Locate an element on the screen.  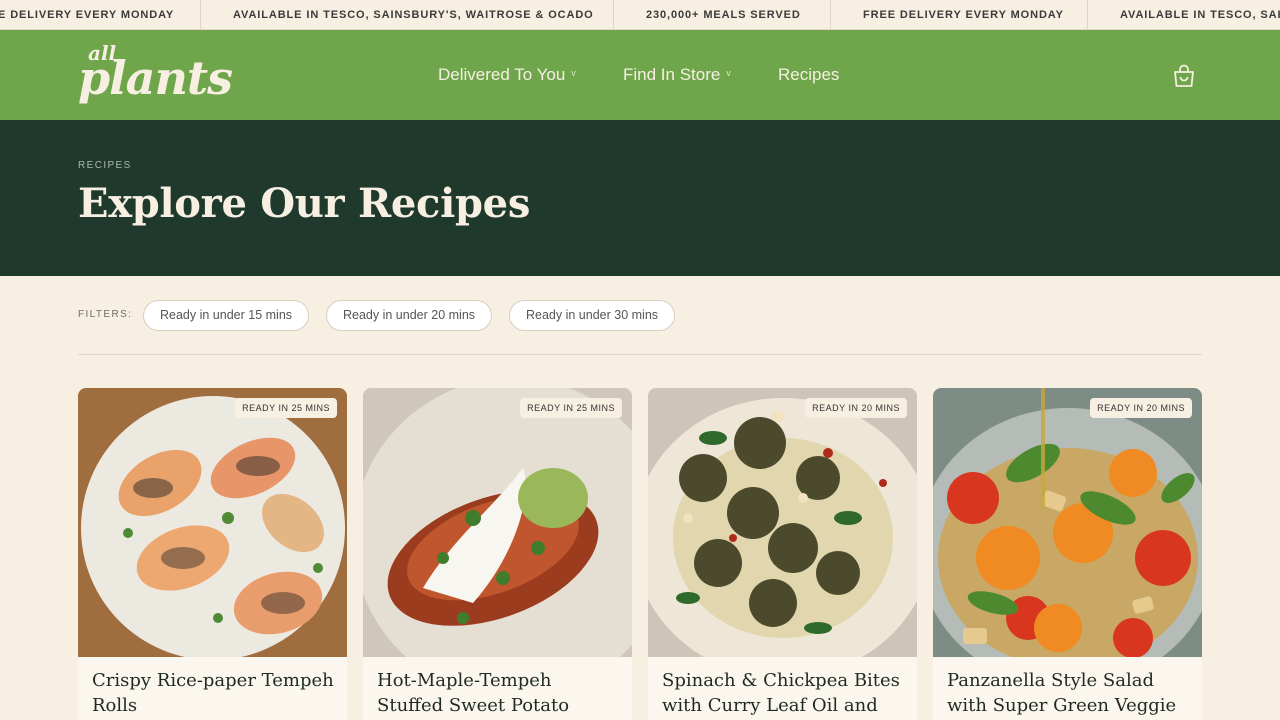
logo-bottom-text: plants is located at coordinates (155, 78).